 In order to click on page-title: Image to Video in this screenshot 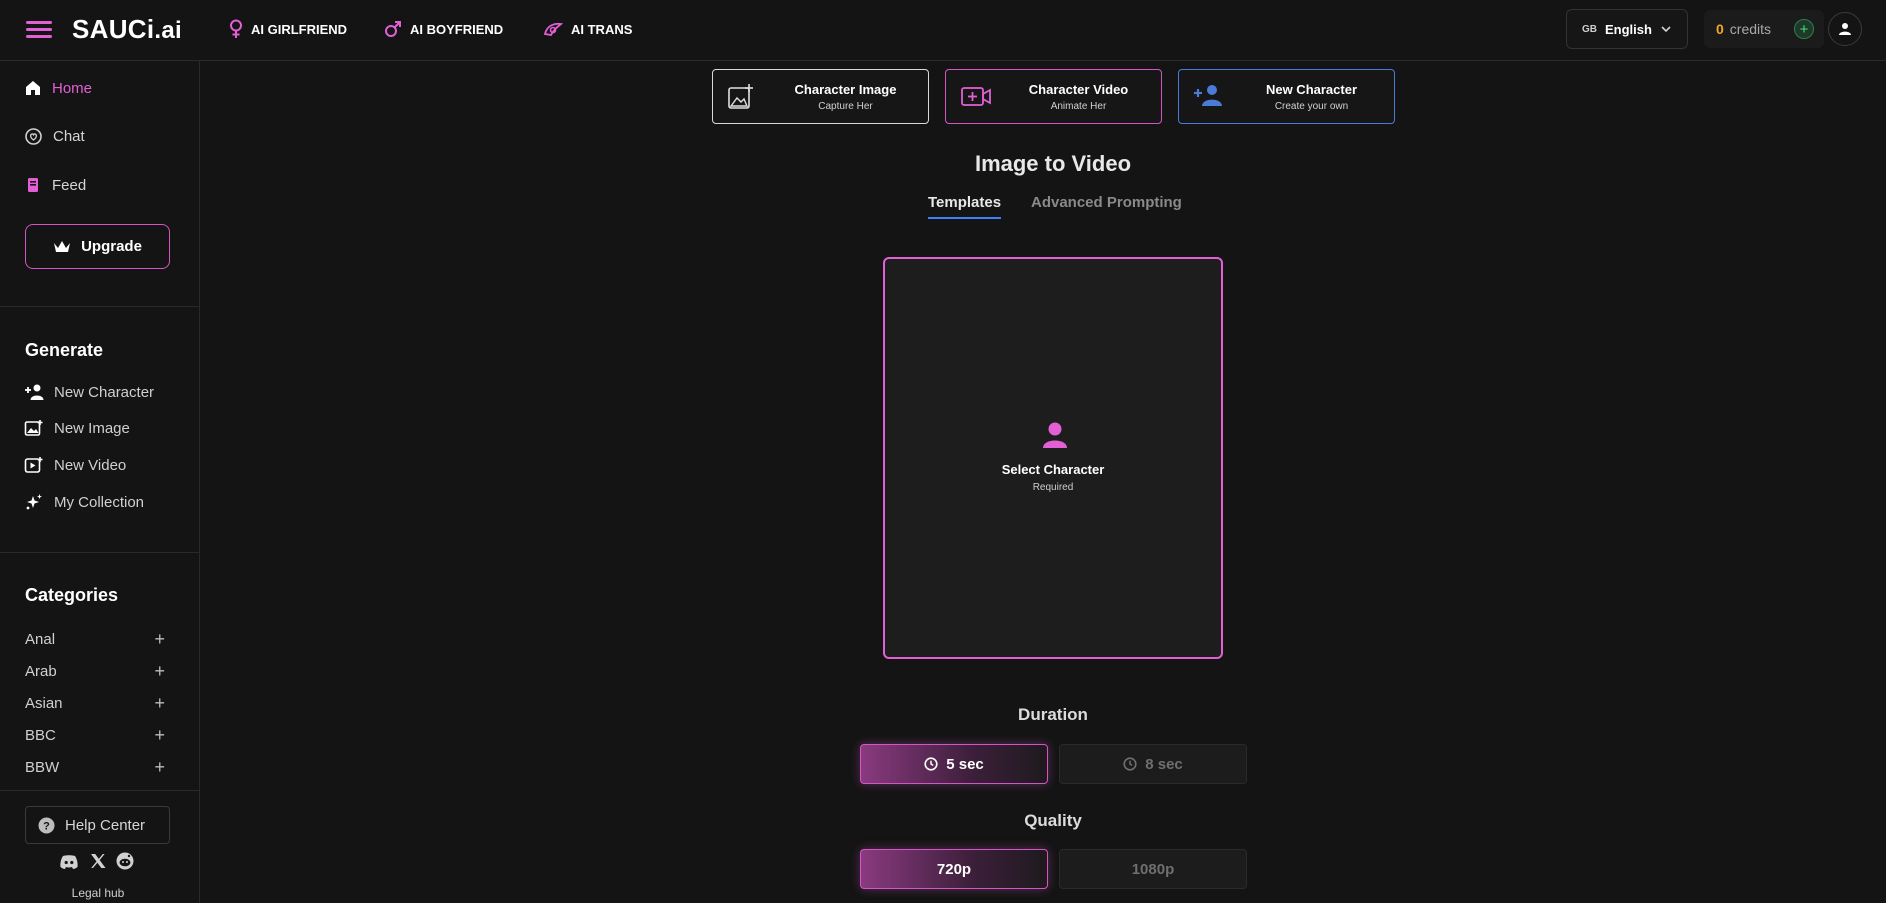, I will do `click(1053, 163)`.